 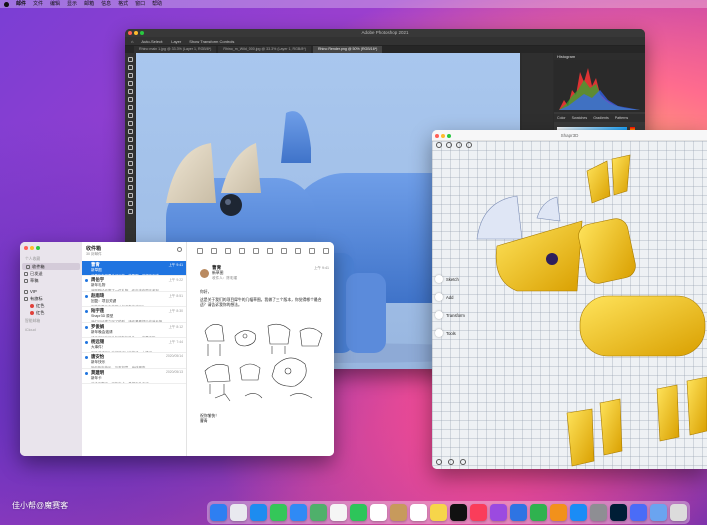 I want to click on search-icon, so click(x=326, y=250).